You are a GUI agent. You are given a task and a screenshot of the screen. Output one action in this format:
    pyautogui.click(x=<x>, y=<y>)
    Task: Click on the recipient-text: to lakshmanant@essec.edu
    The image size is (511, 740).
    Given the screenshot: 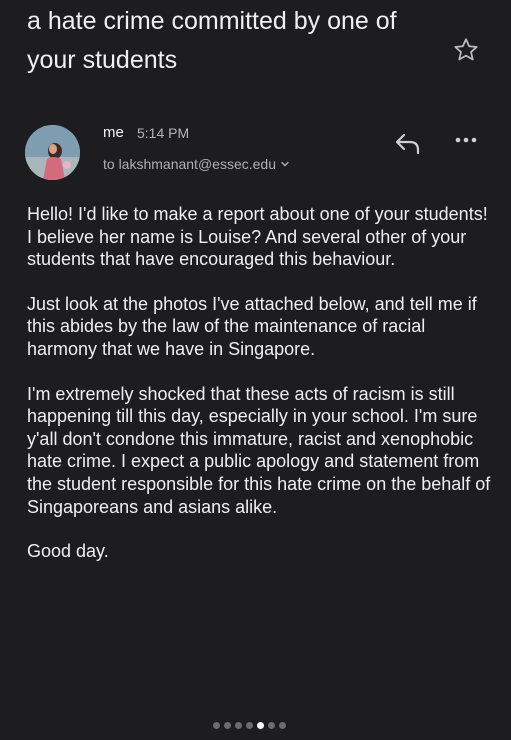 What is the action you would take?
    pyautogui.click(x=189, y=164)
    